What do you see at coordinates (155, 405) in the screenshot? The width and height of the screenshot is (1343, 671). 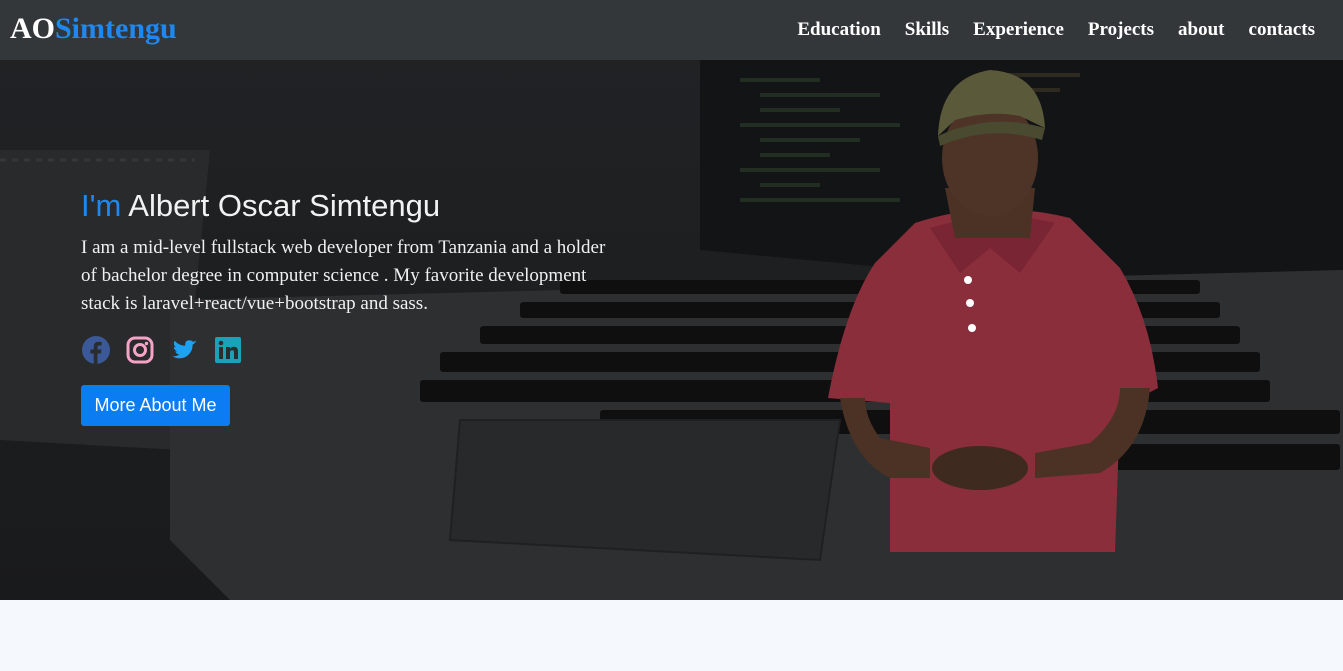 I see `more-about-me-button: More About Me` at bounding box center [155, 405].